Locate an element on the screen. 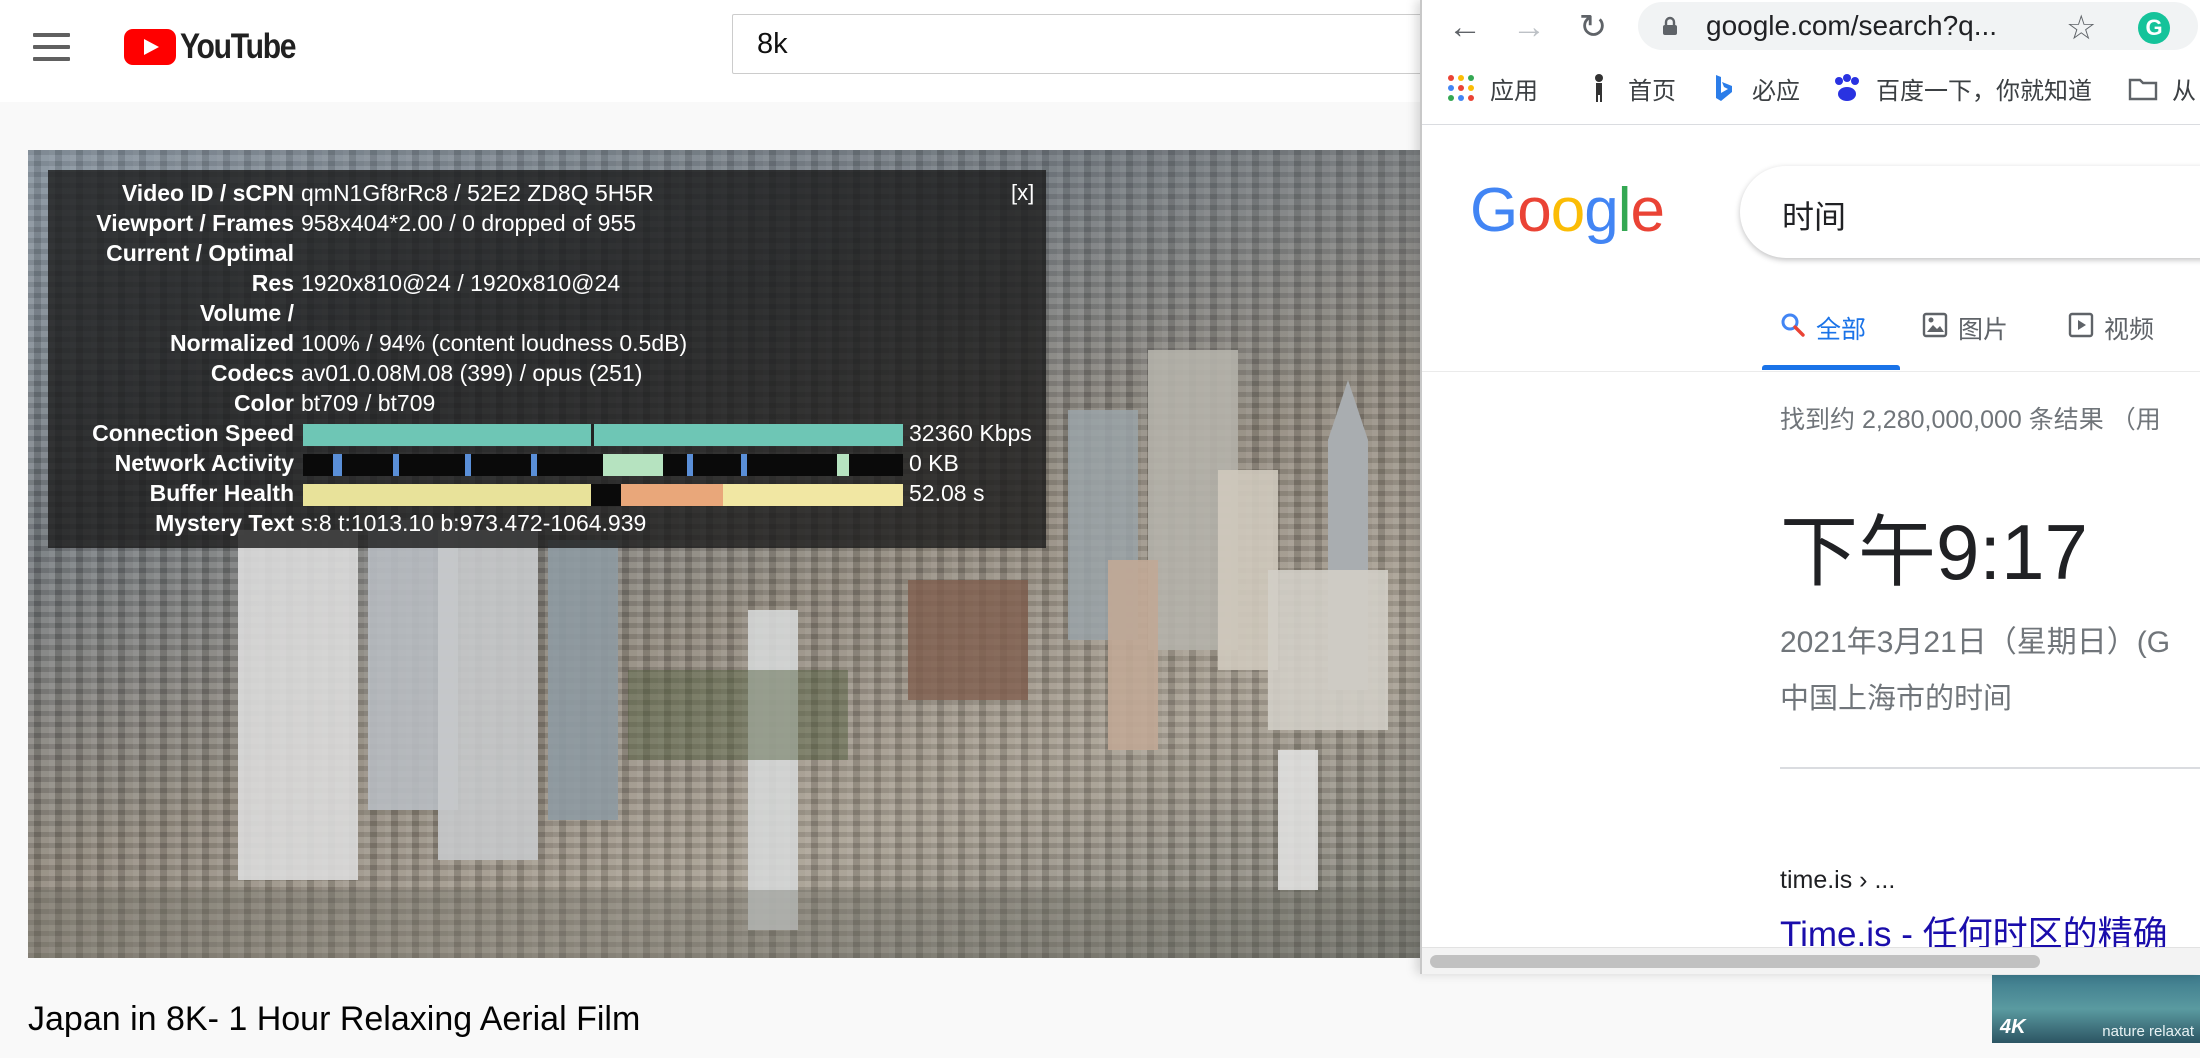 The height and width of the screenshot is (1058, 2200). google-logo: Google is located at coordinates (1567, 210).